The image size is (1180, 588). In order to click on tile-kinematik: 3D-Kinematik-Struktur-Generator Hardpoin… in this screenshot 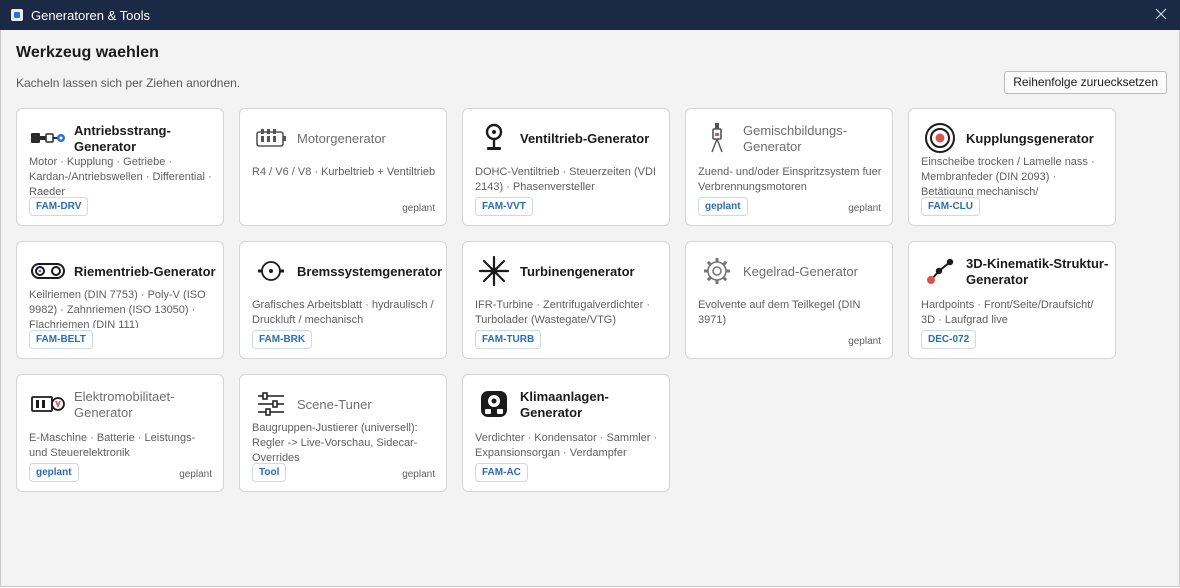, I will do `click(1012, 300)`.